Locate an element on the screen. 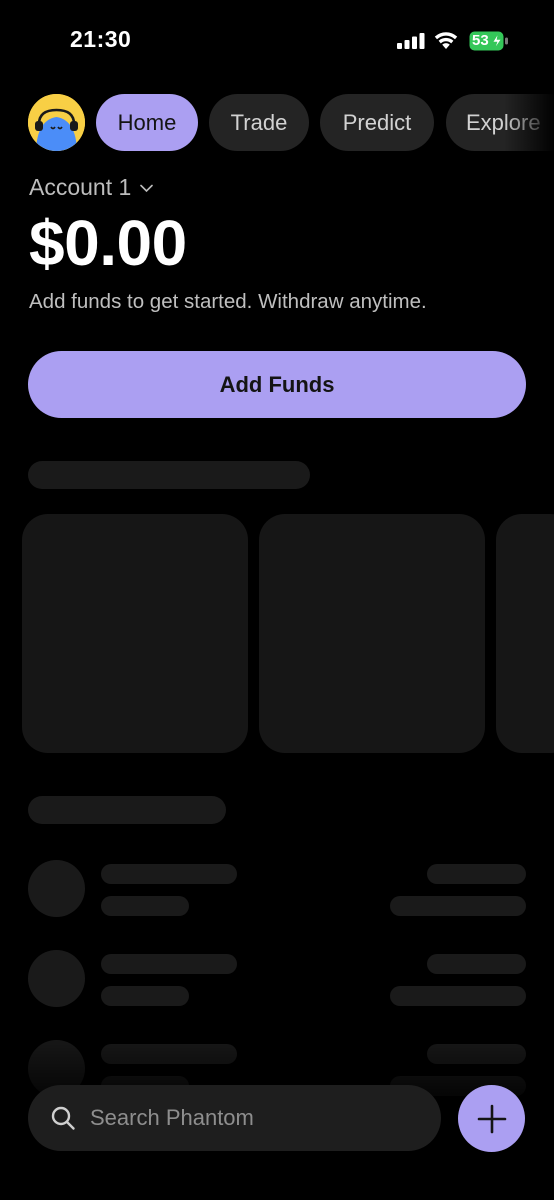 The height and width of the screenshot is (1200, 554). tab-label: Predict is located at coordinates (377, 122).